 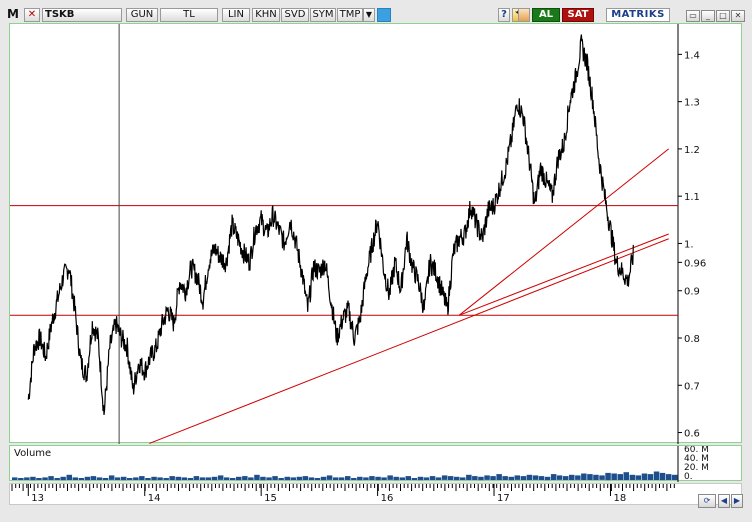 I want to click on tmp-button: TMP, so click(x=350, y=15).